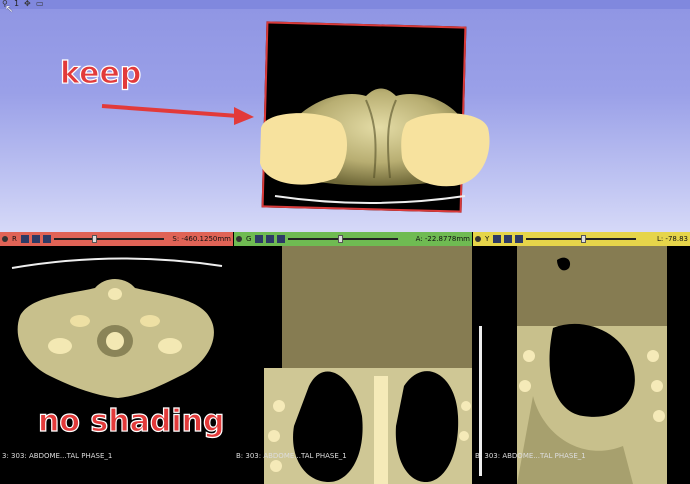 The image size is (690, 484). I want to click on yellow-slice-controller: Y L: -78.83, so click(581, 239).